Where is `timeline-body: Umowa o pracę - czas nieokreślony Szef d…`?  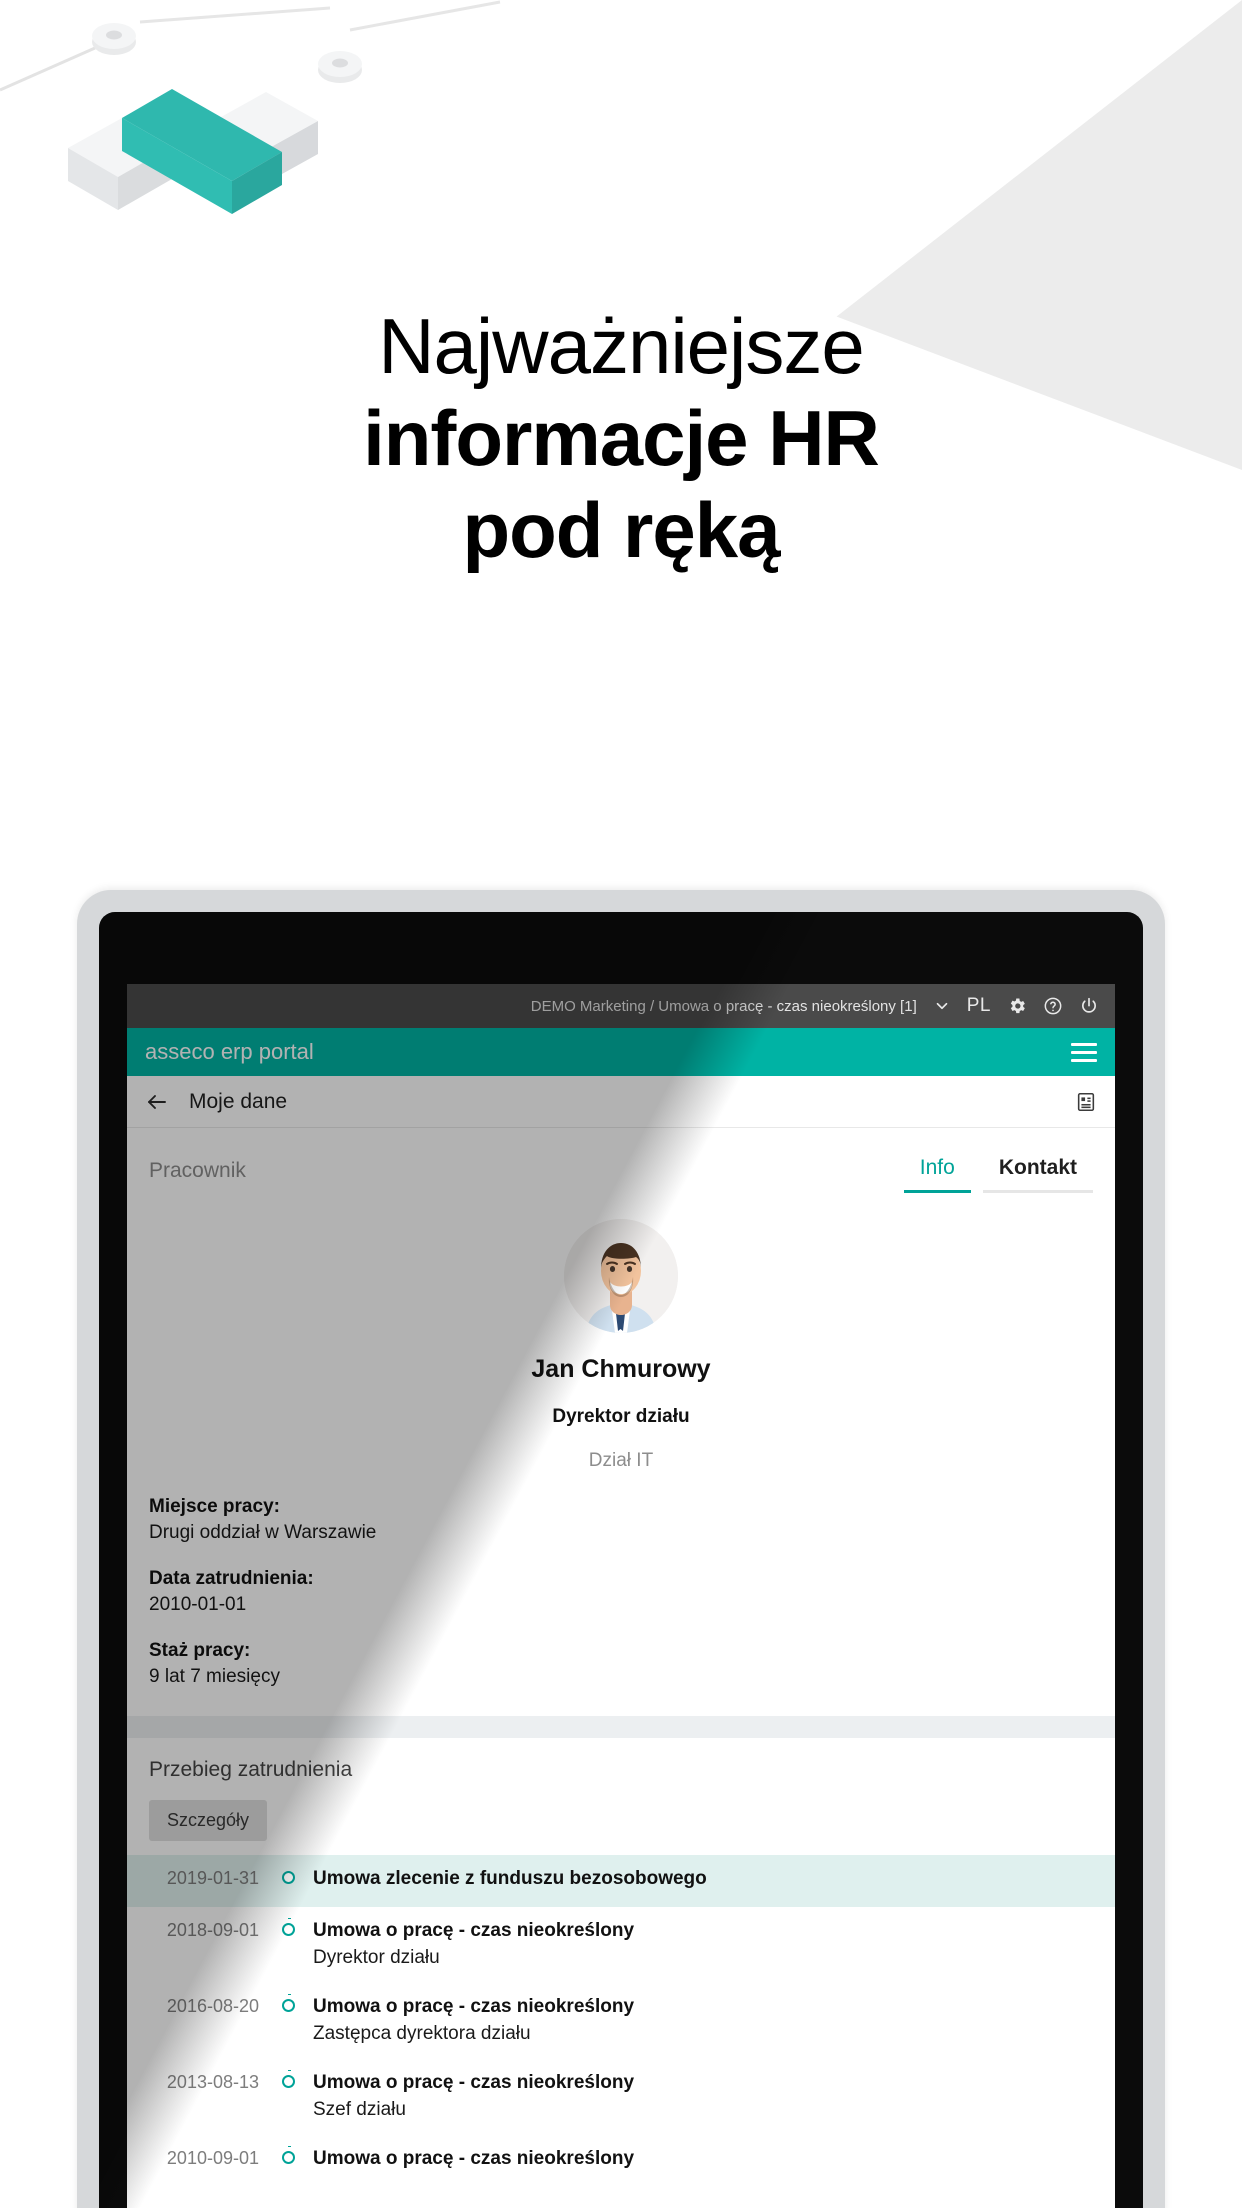
timeline-body: Umowa o pracę - czas nieokreślony Szef d… is located at coordinates (709, 2097).